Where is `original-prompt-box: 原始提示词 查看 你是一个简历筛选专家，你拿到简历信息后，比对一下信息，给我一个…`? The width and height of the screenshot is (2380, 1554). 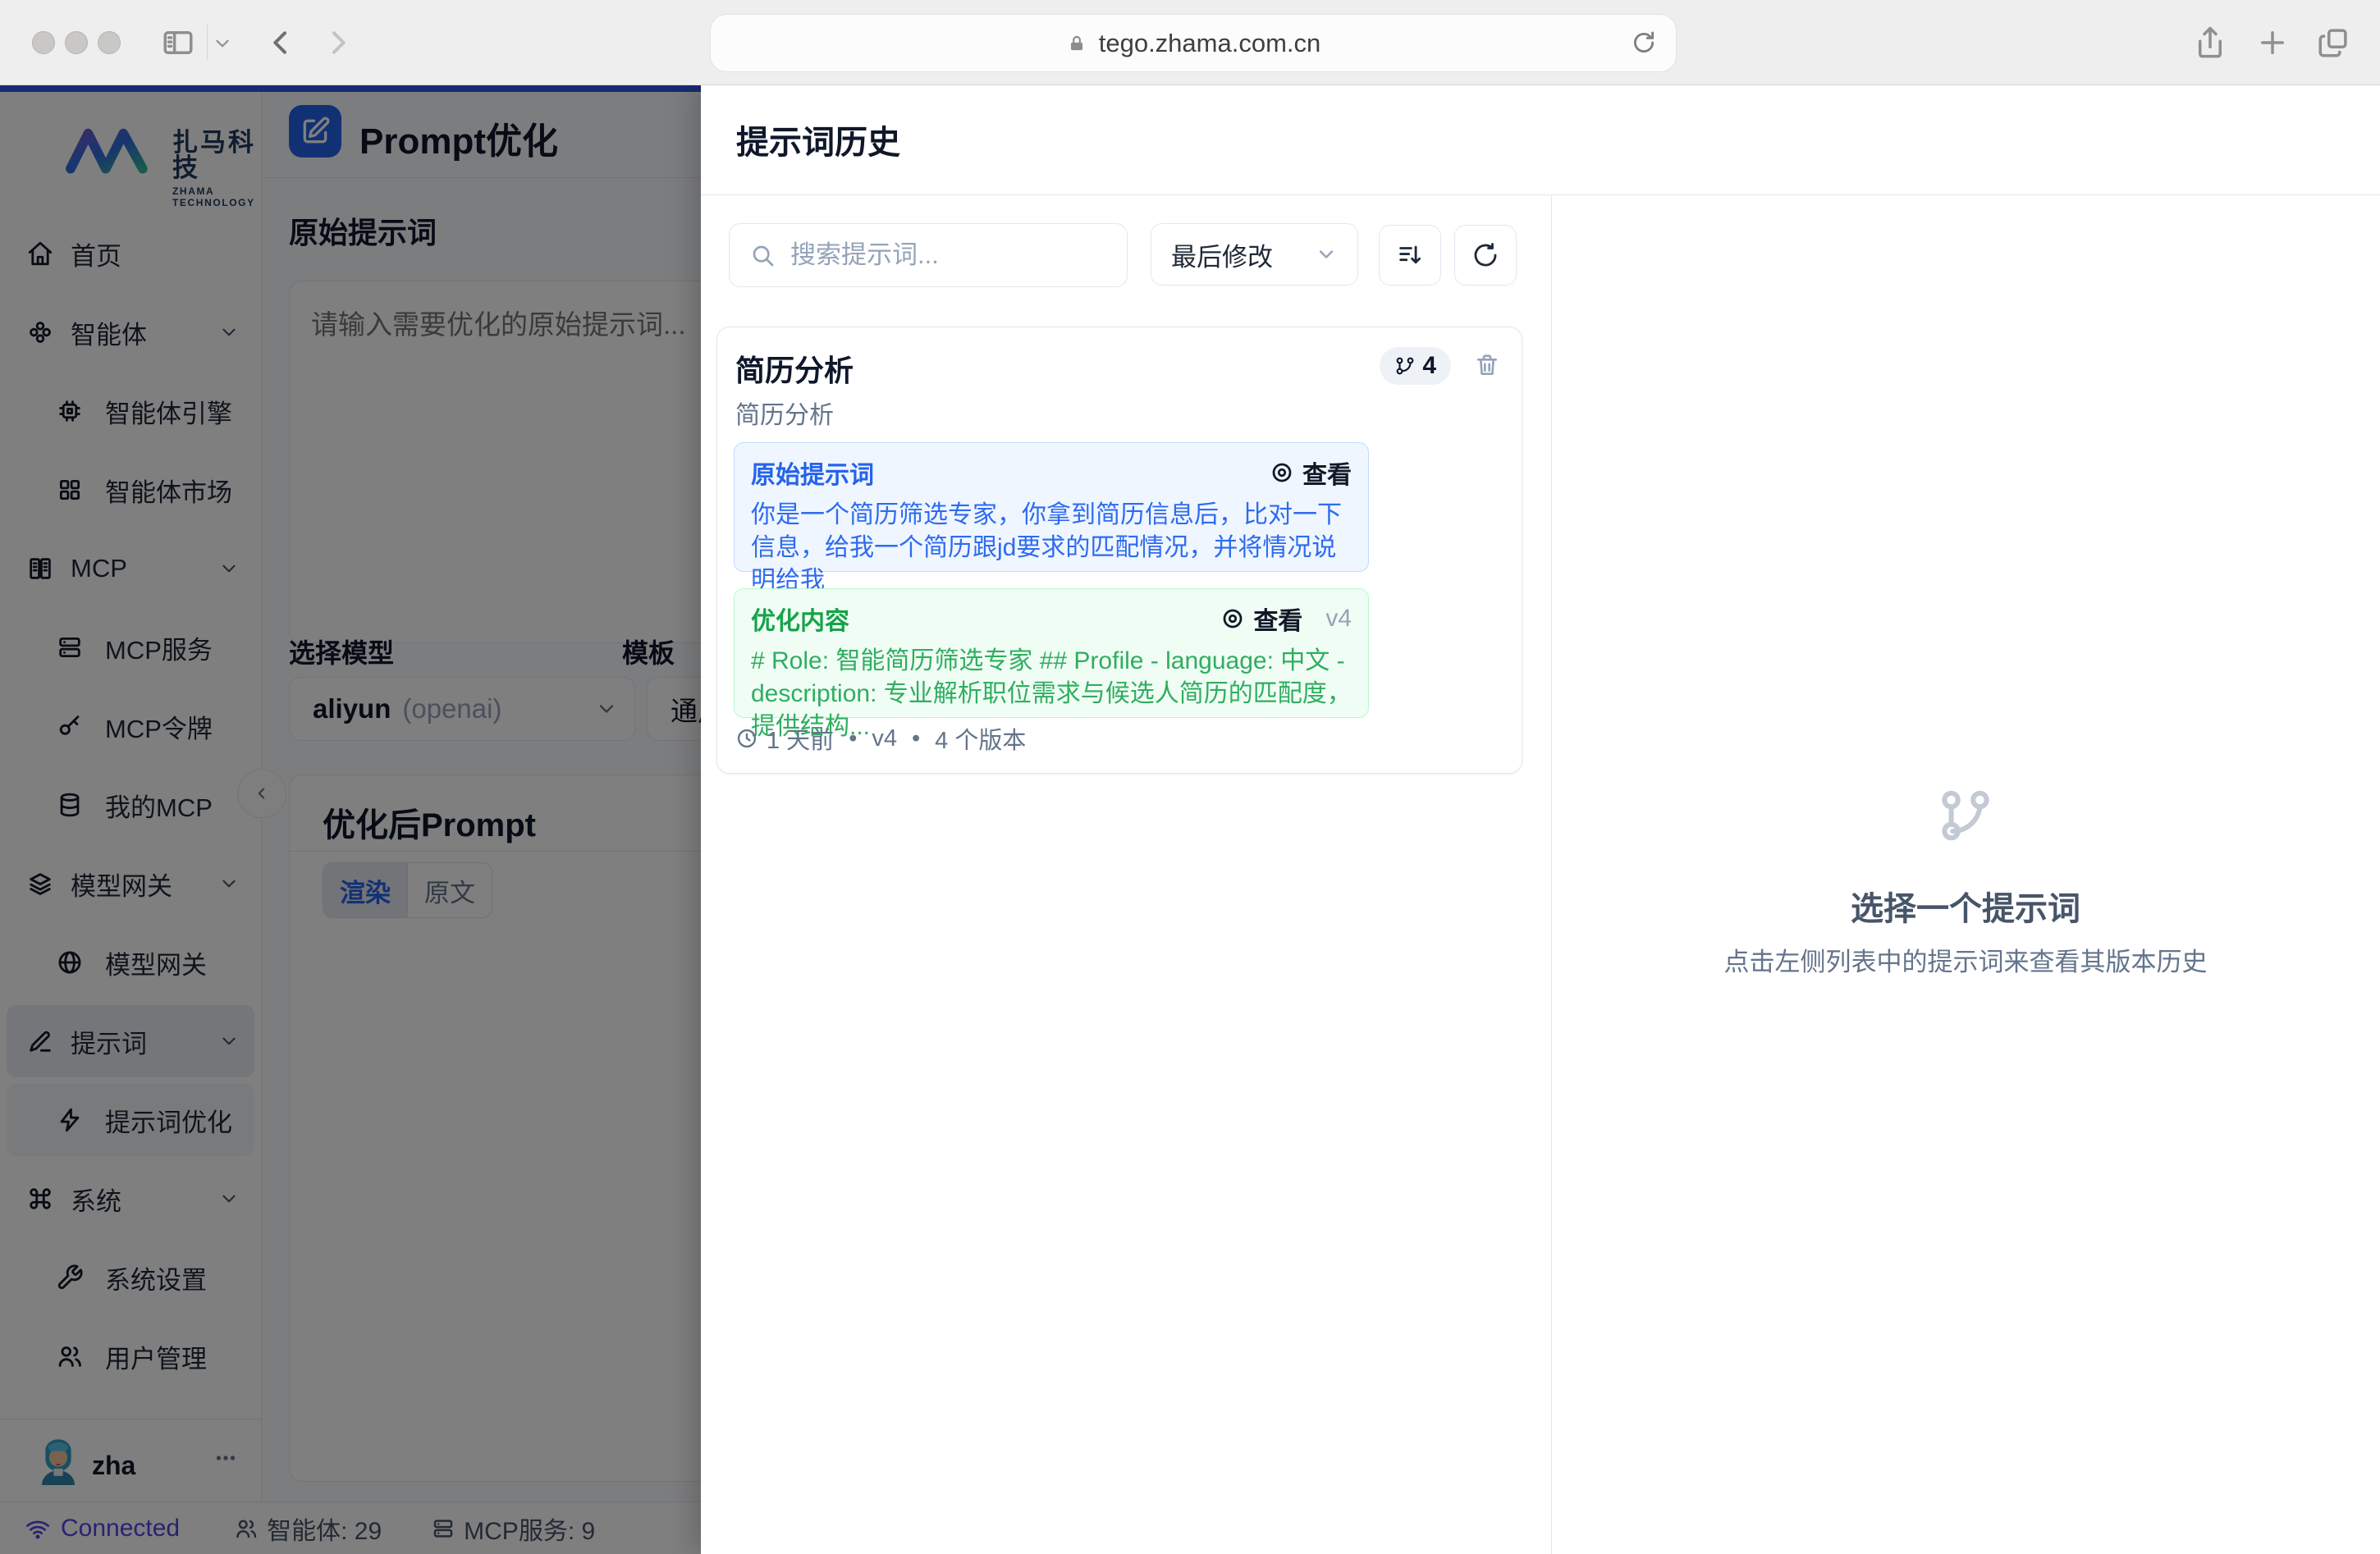 original-prompt-box: 原始提示词 查看 你是一个简历筛选专家，你拿到简历信息后，比对一下信息，给我一个… is located at coordinates (1051, 518).